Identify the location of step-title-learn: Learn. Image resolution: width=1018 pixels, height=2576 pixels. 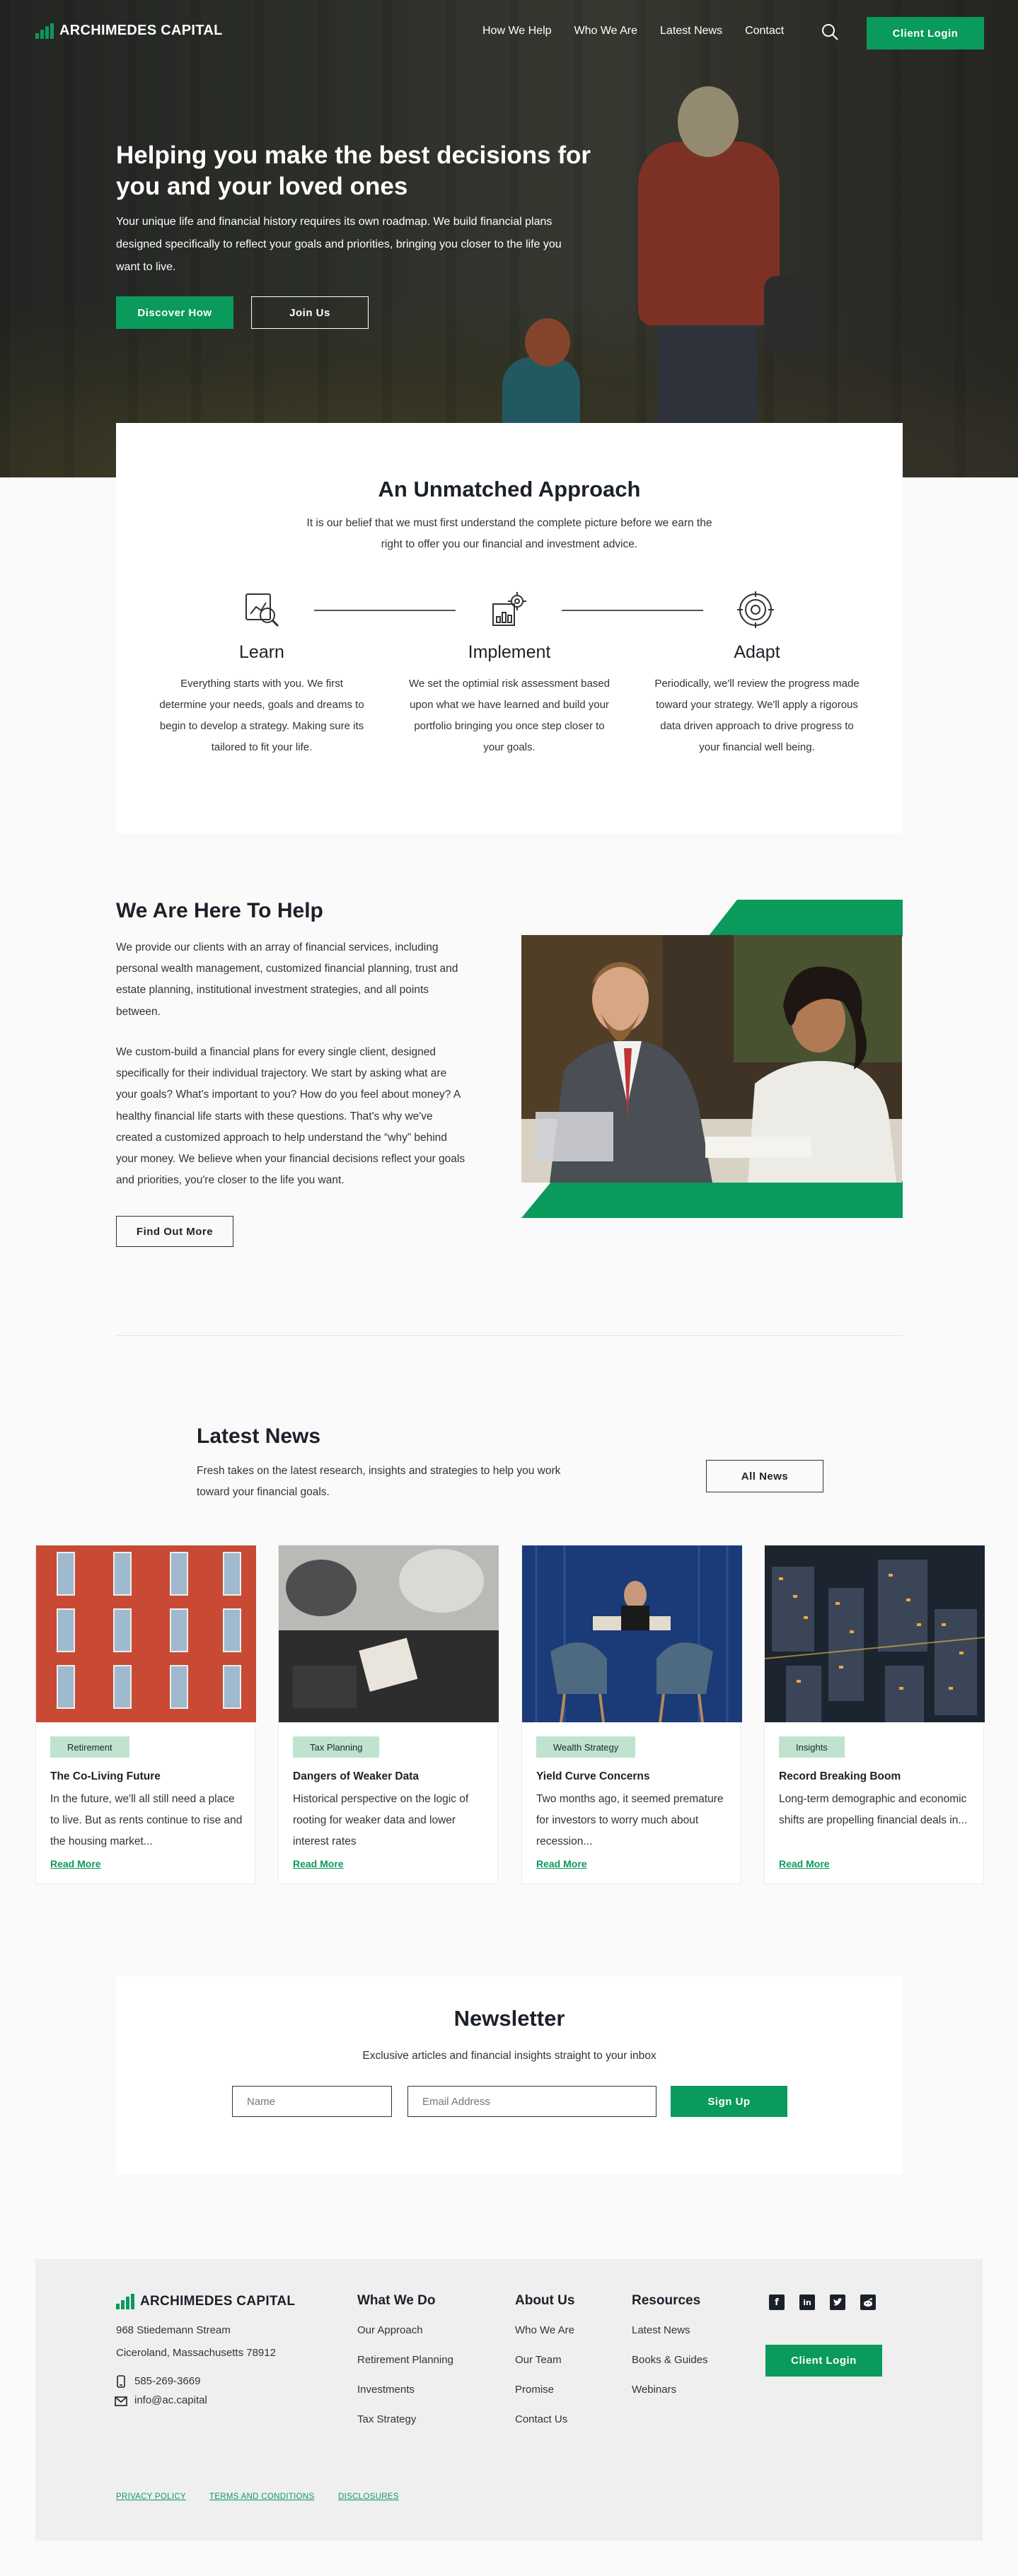
(261, 652).